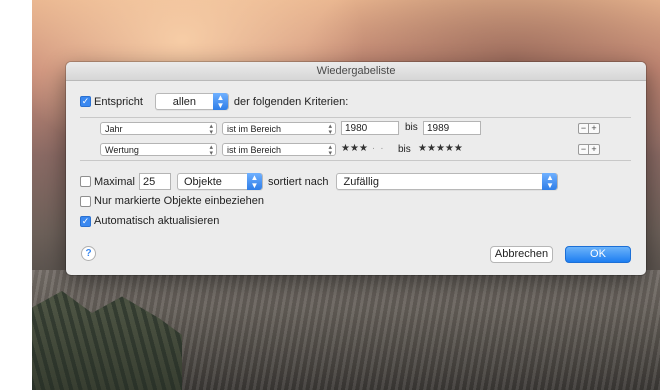 This screenshot has height=390, width=660. I want to click on limit-value-input: 25, so click(154, 181).